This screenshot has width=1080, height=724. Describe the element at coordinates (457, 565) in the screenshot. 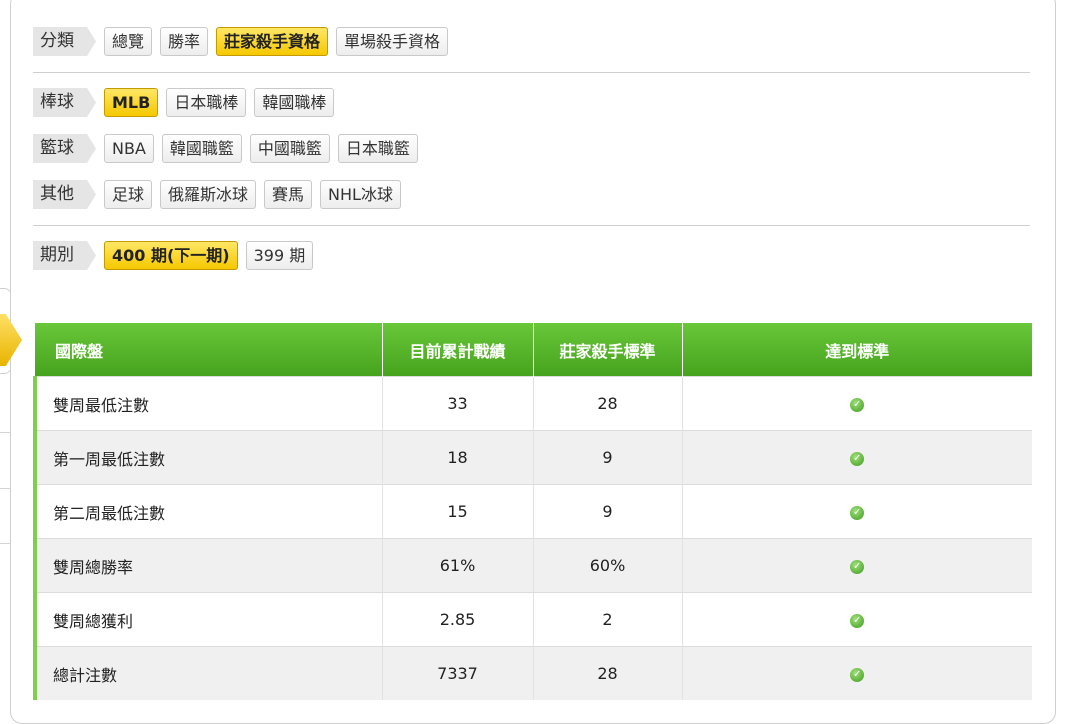

I see `row-current: 61%` at that location.